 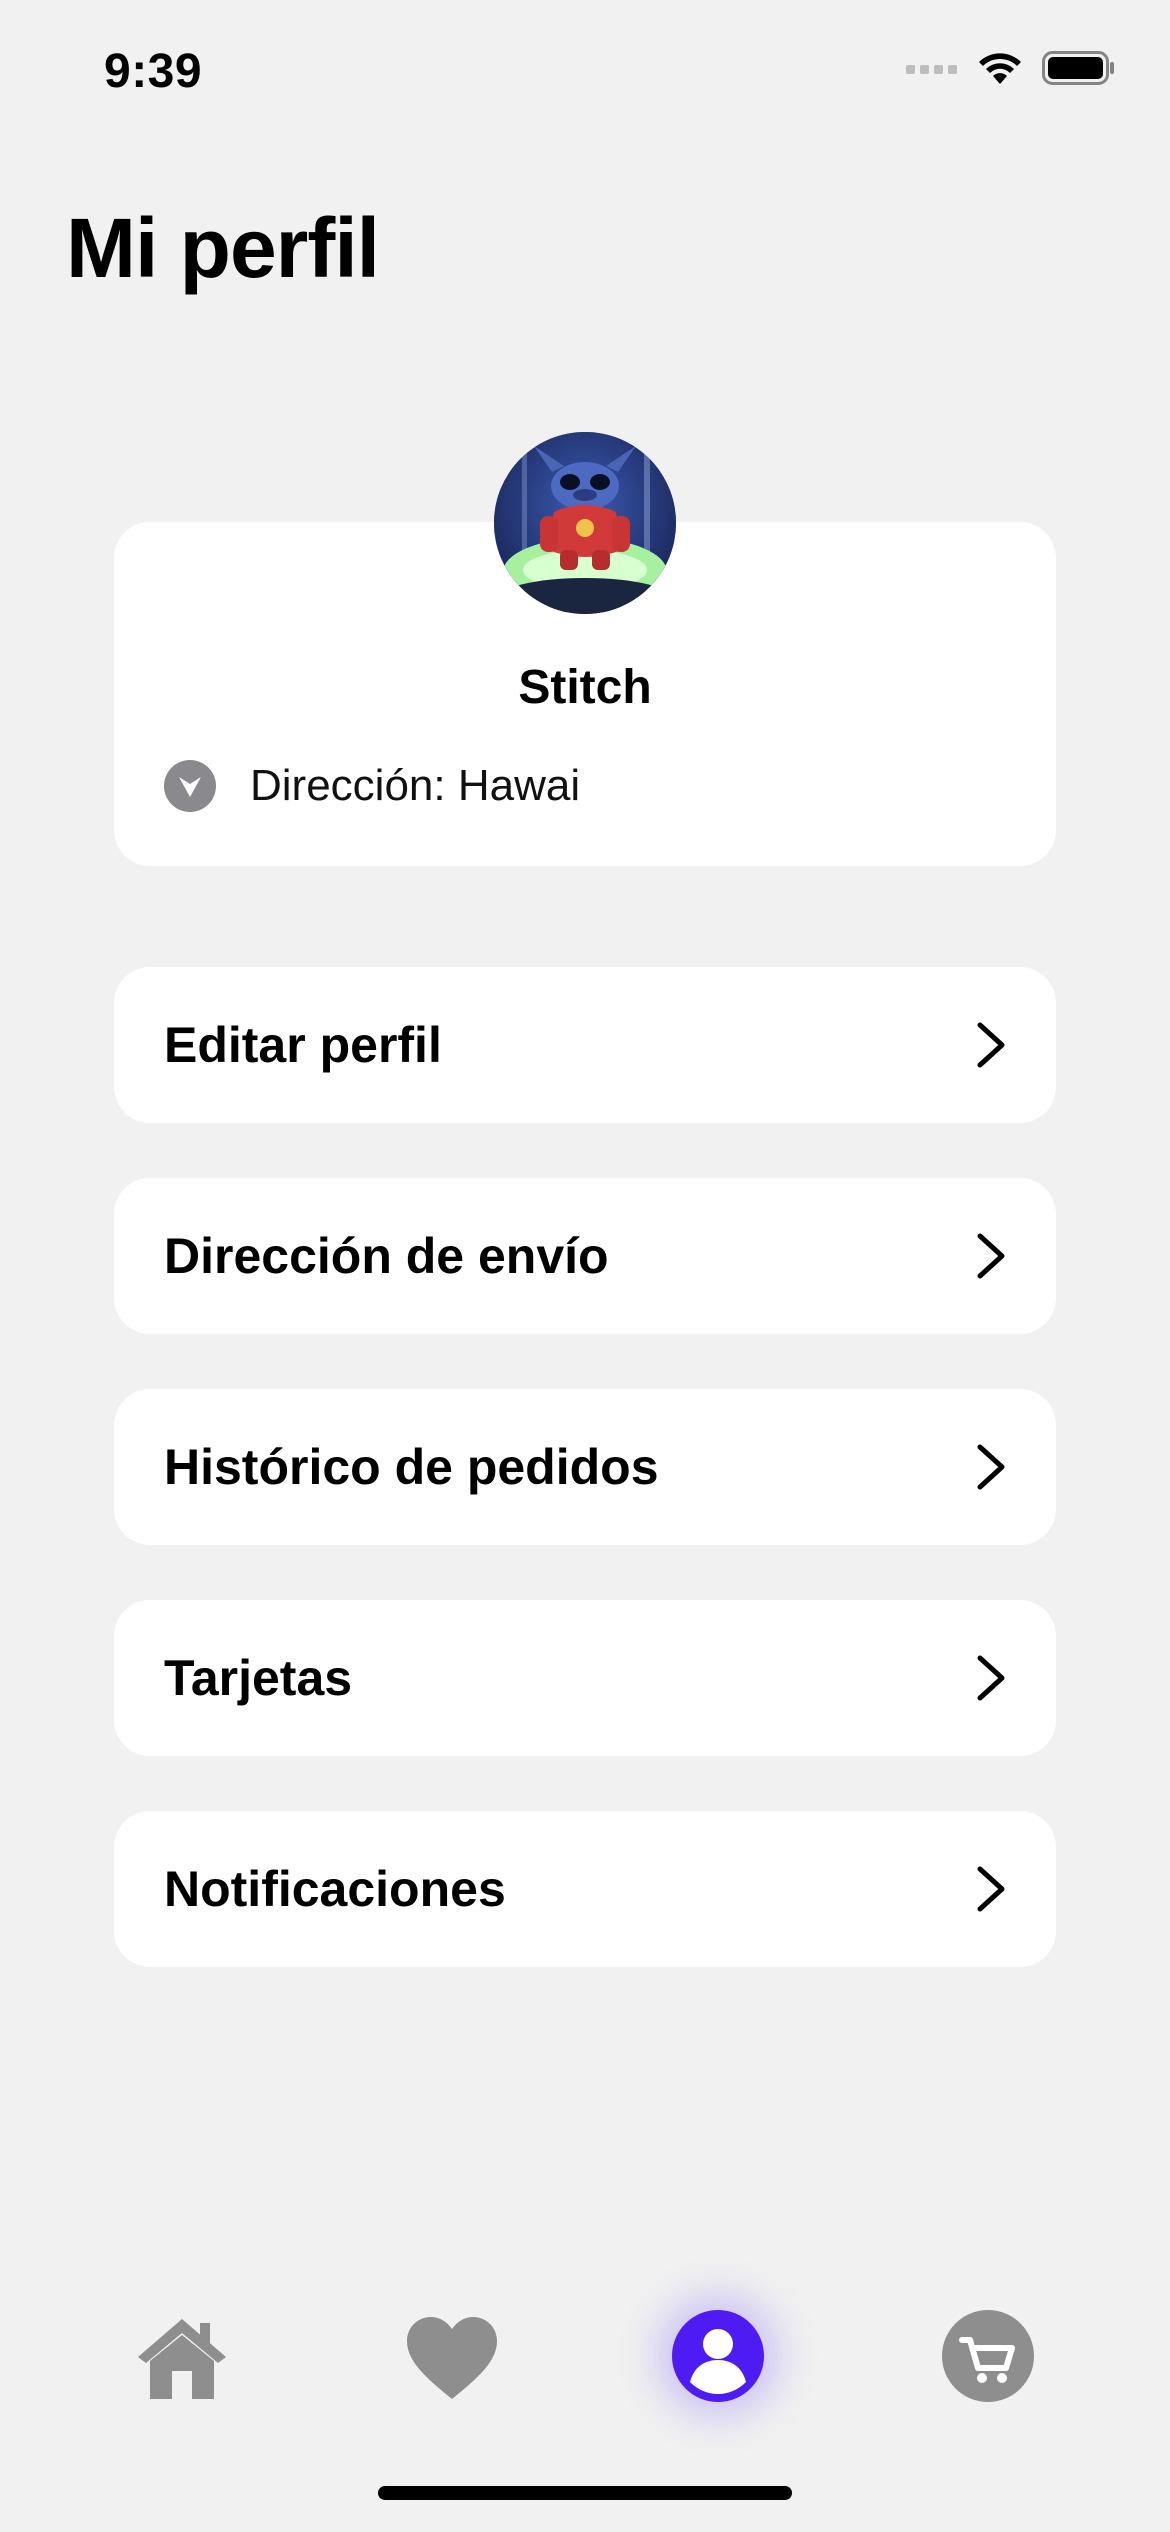 I want to click on address-row: Dirección: Hawai, so click(x=372, y=786).